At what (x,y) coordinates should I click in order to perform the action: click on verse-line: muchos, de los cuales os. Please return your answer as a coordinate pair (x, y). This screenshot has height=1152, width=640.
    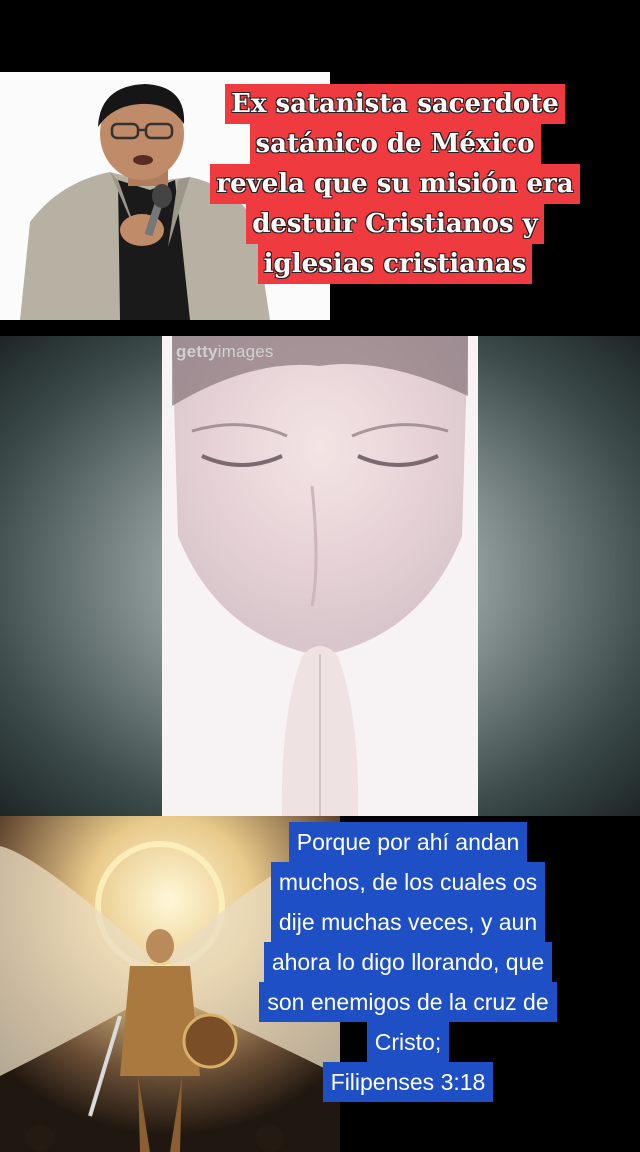
    Looking at the image, I should click on (408, 882).